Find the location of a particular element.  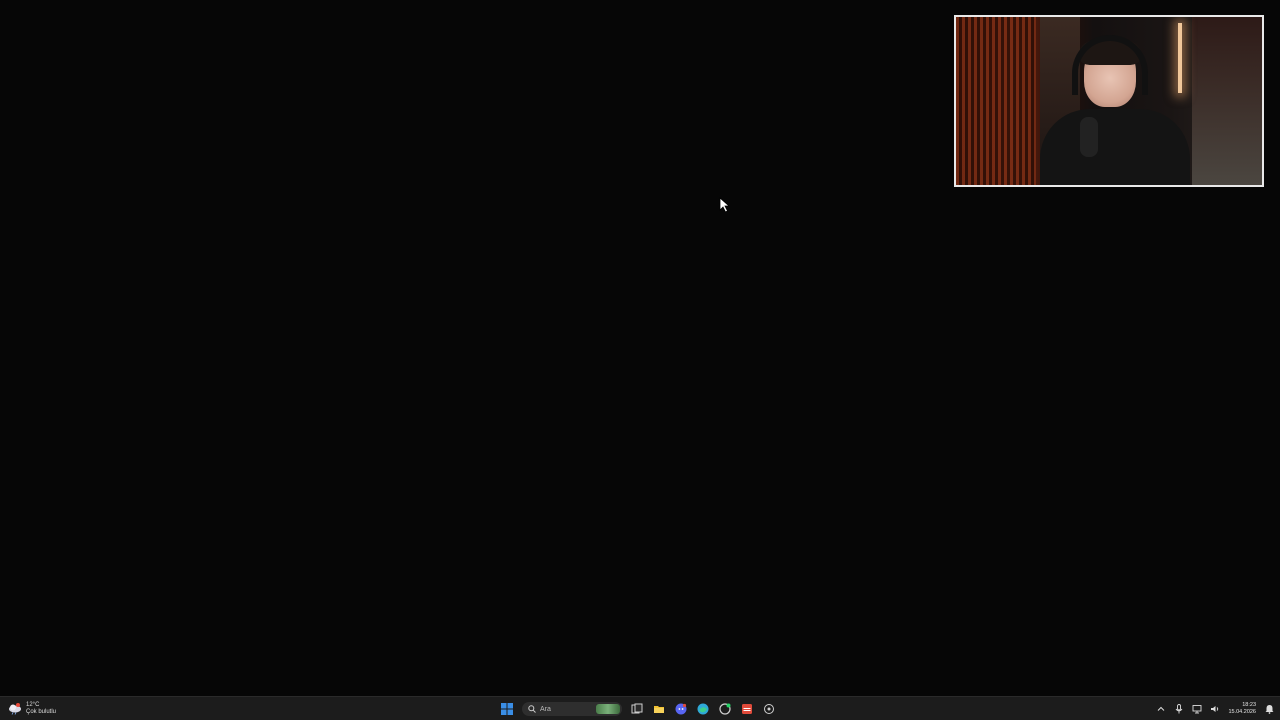

volume-icon is located at coordinates (1215, 709).